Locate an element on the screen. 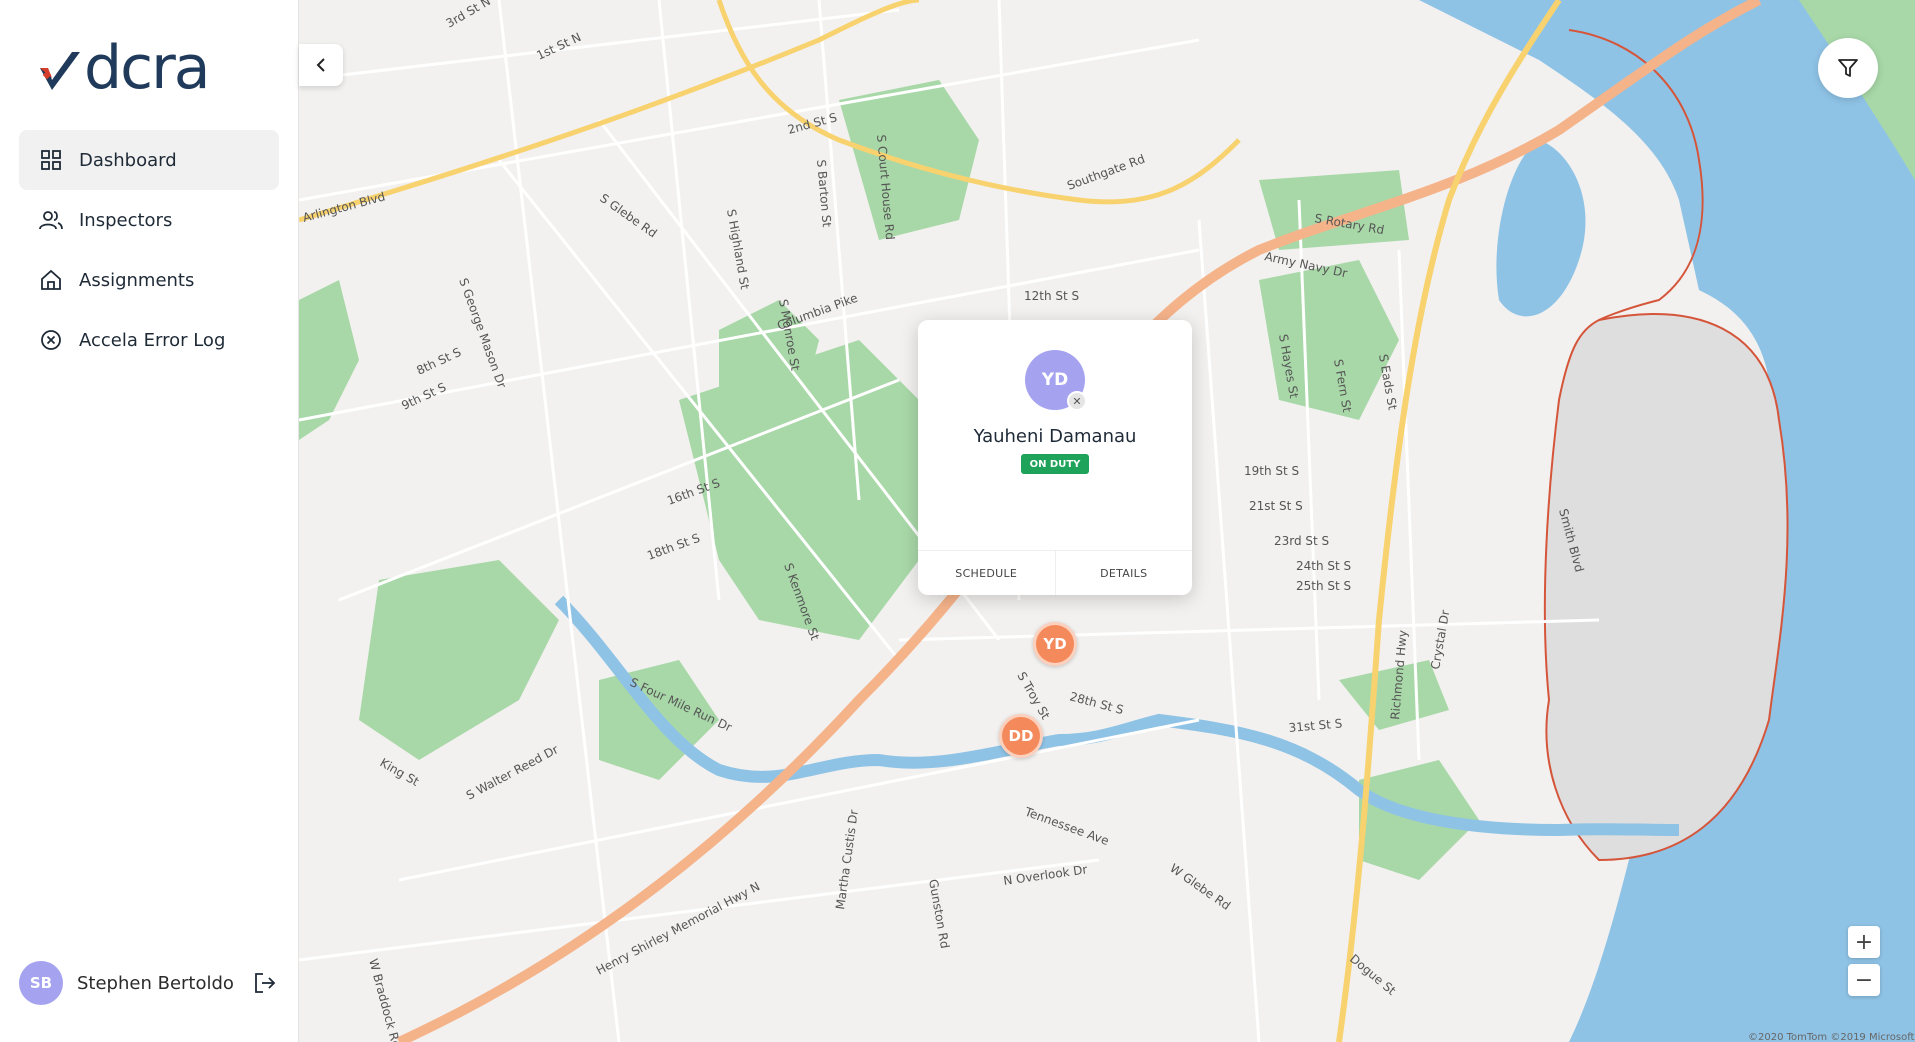 The width and height of the screenshot is (1915, 1042). sidebar-item-assignments: Assignments is located at coordinates (149, 280).